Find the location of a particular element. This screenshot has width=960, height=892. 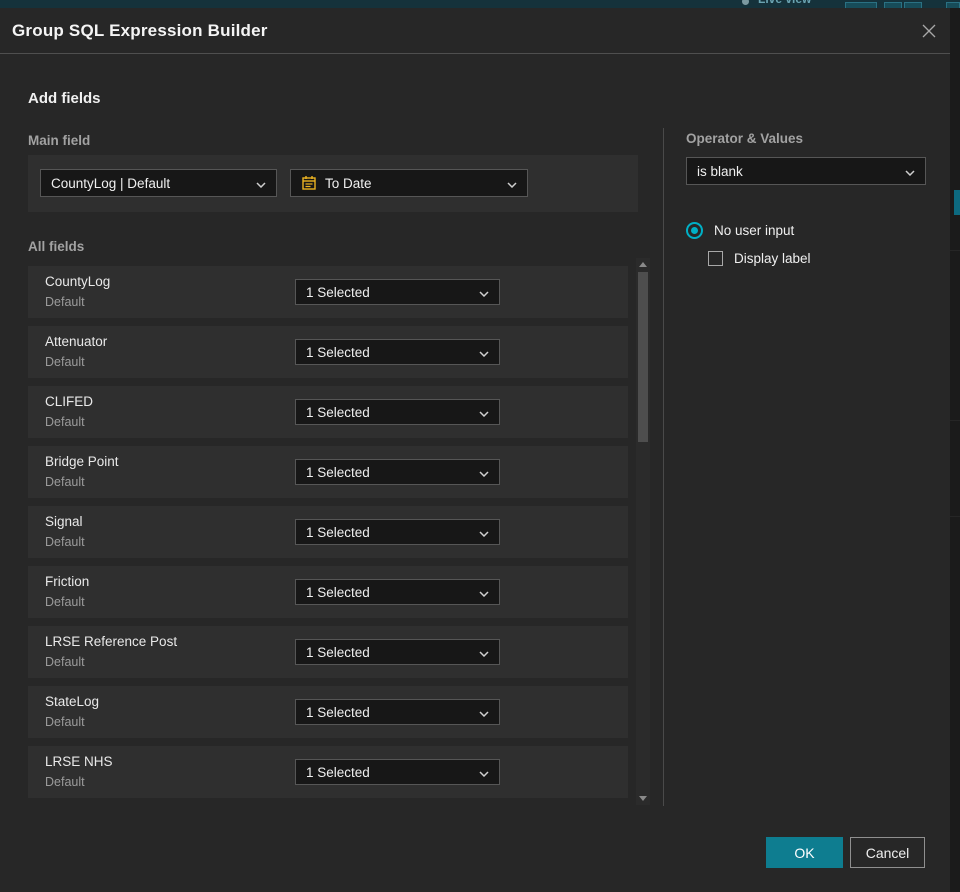

main-field-dropdown-value: CountyLog | Default is located at coordinates (111, 183).